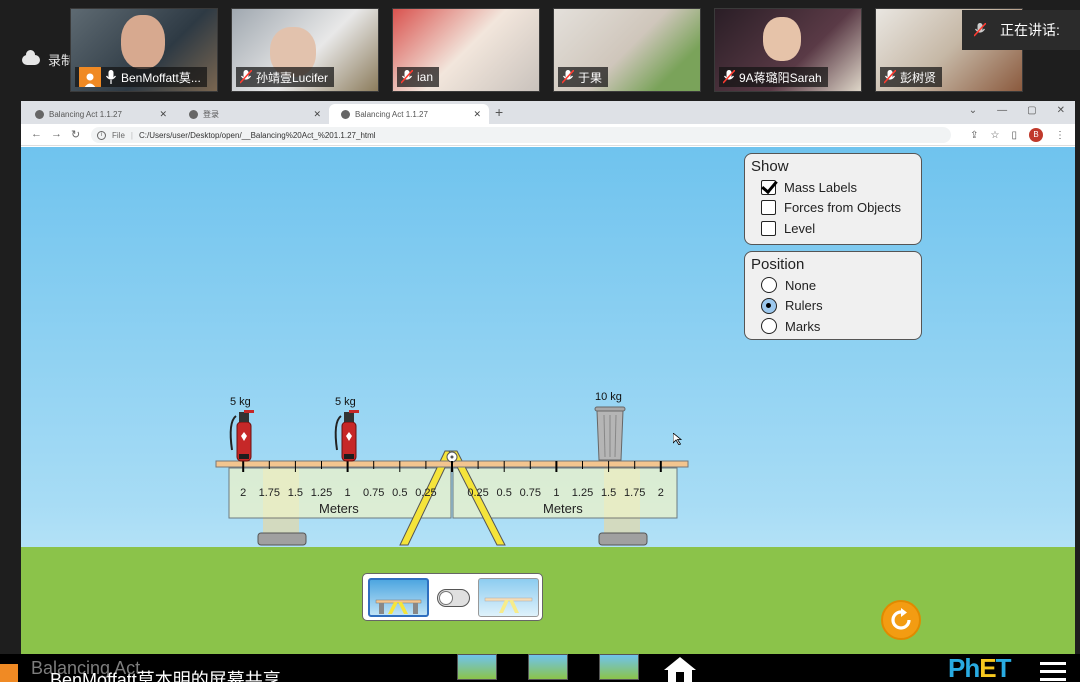  Describe the element at coordinates (418, 77) in the screenshot. I see `participant-name-tag: ian` at that location.